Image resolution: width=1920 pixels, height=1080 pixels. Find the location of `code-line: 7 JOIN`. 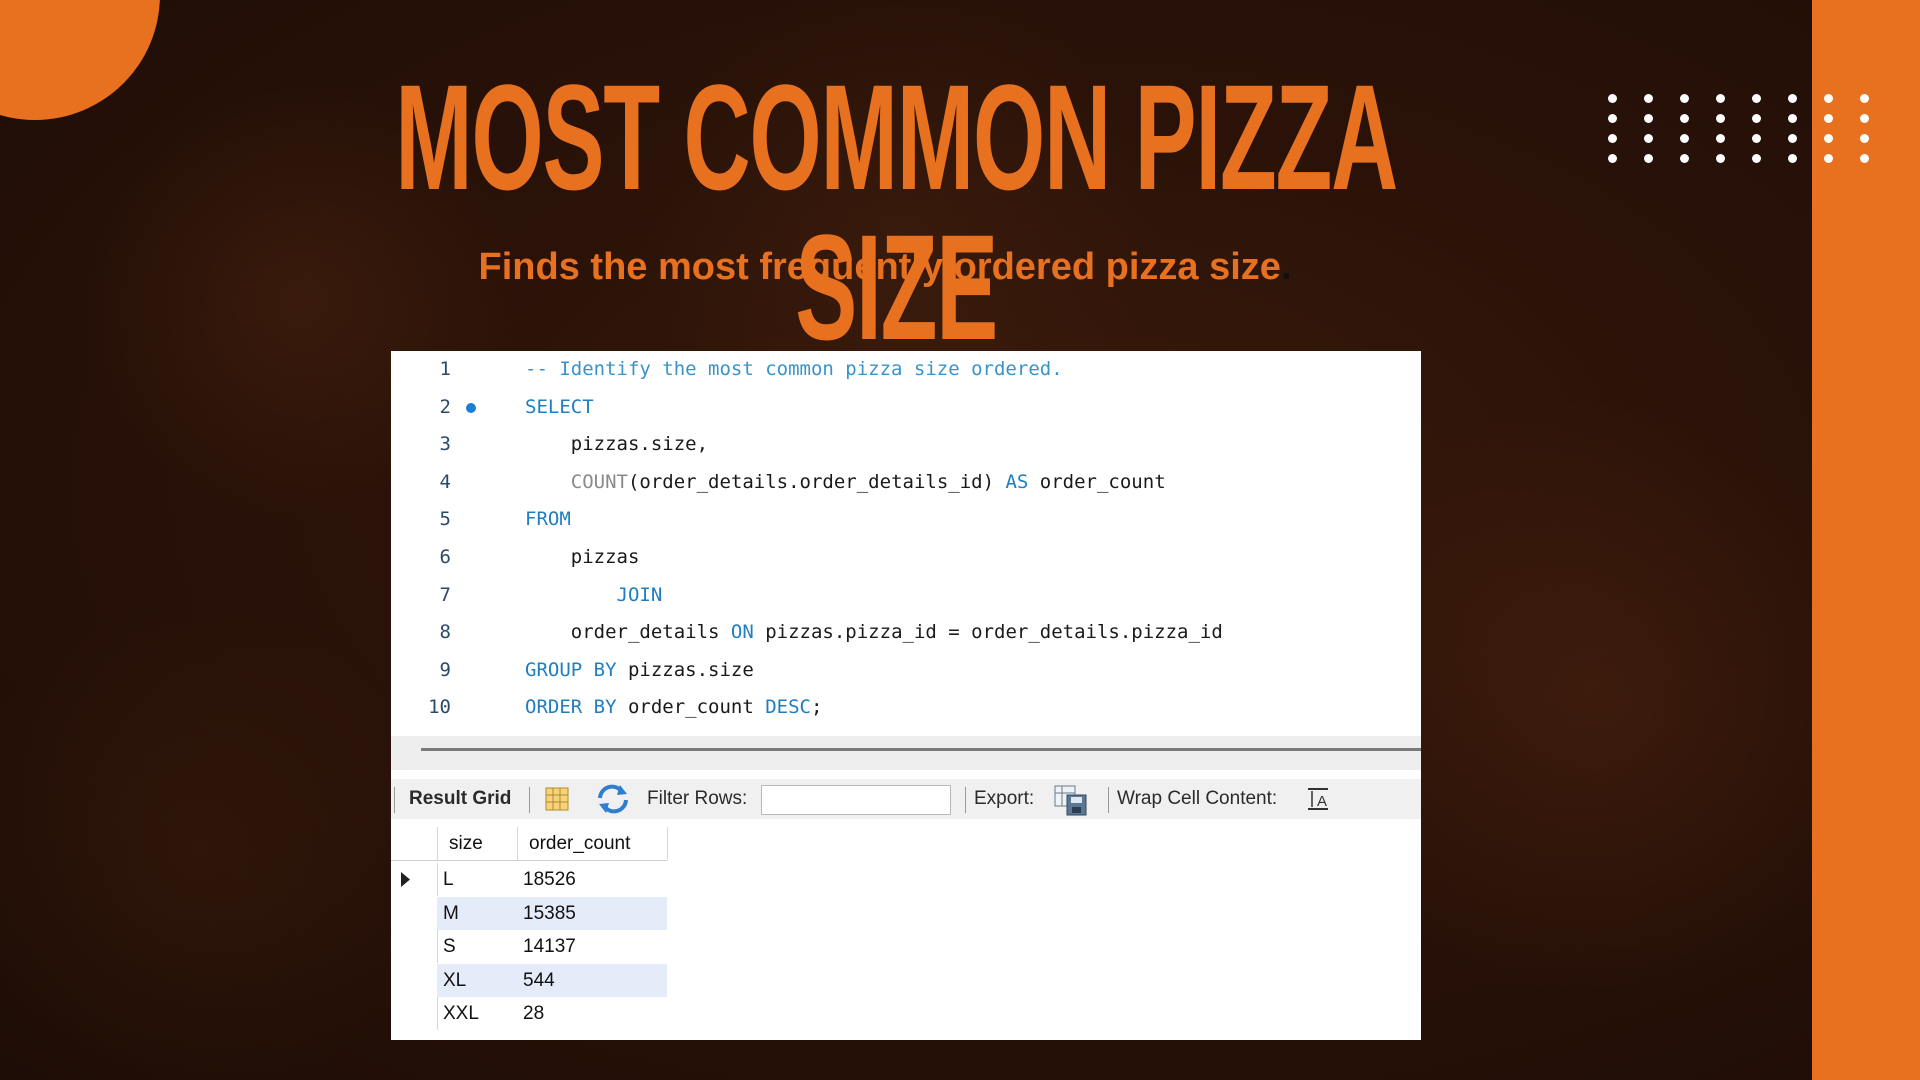

code-line: 7 JOIN is located at coordinates (906, 595).